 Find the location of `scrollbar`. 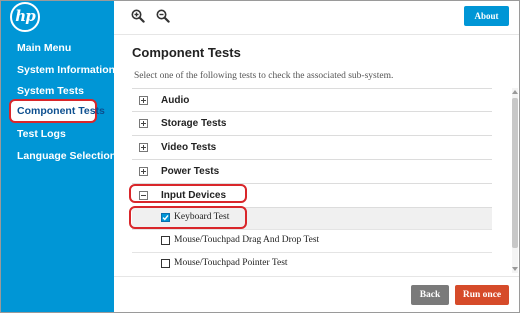

scrollbar is located at coordinates (515, 180).